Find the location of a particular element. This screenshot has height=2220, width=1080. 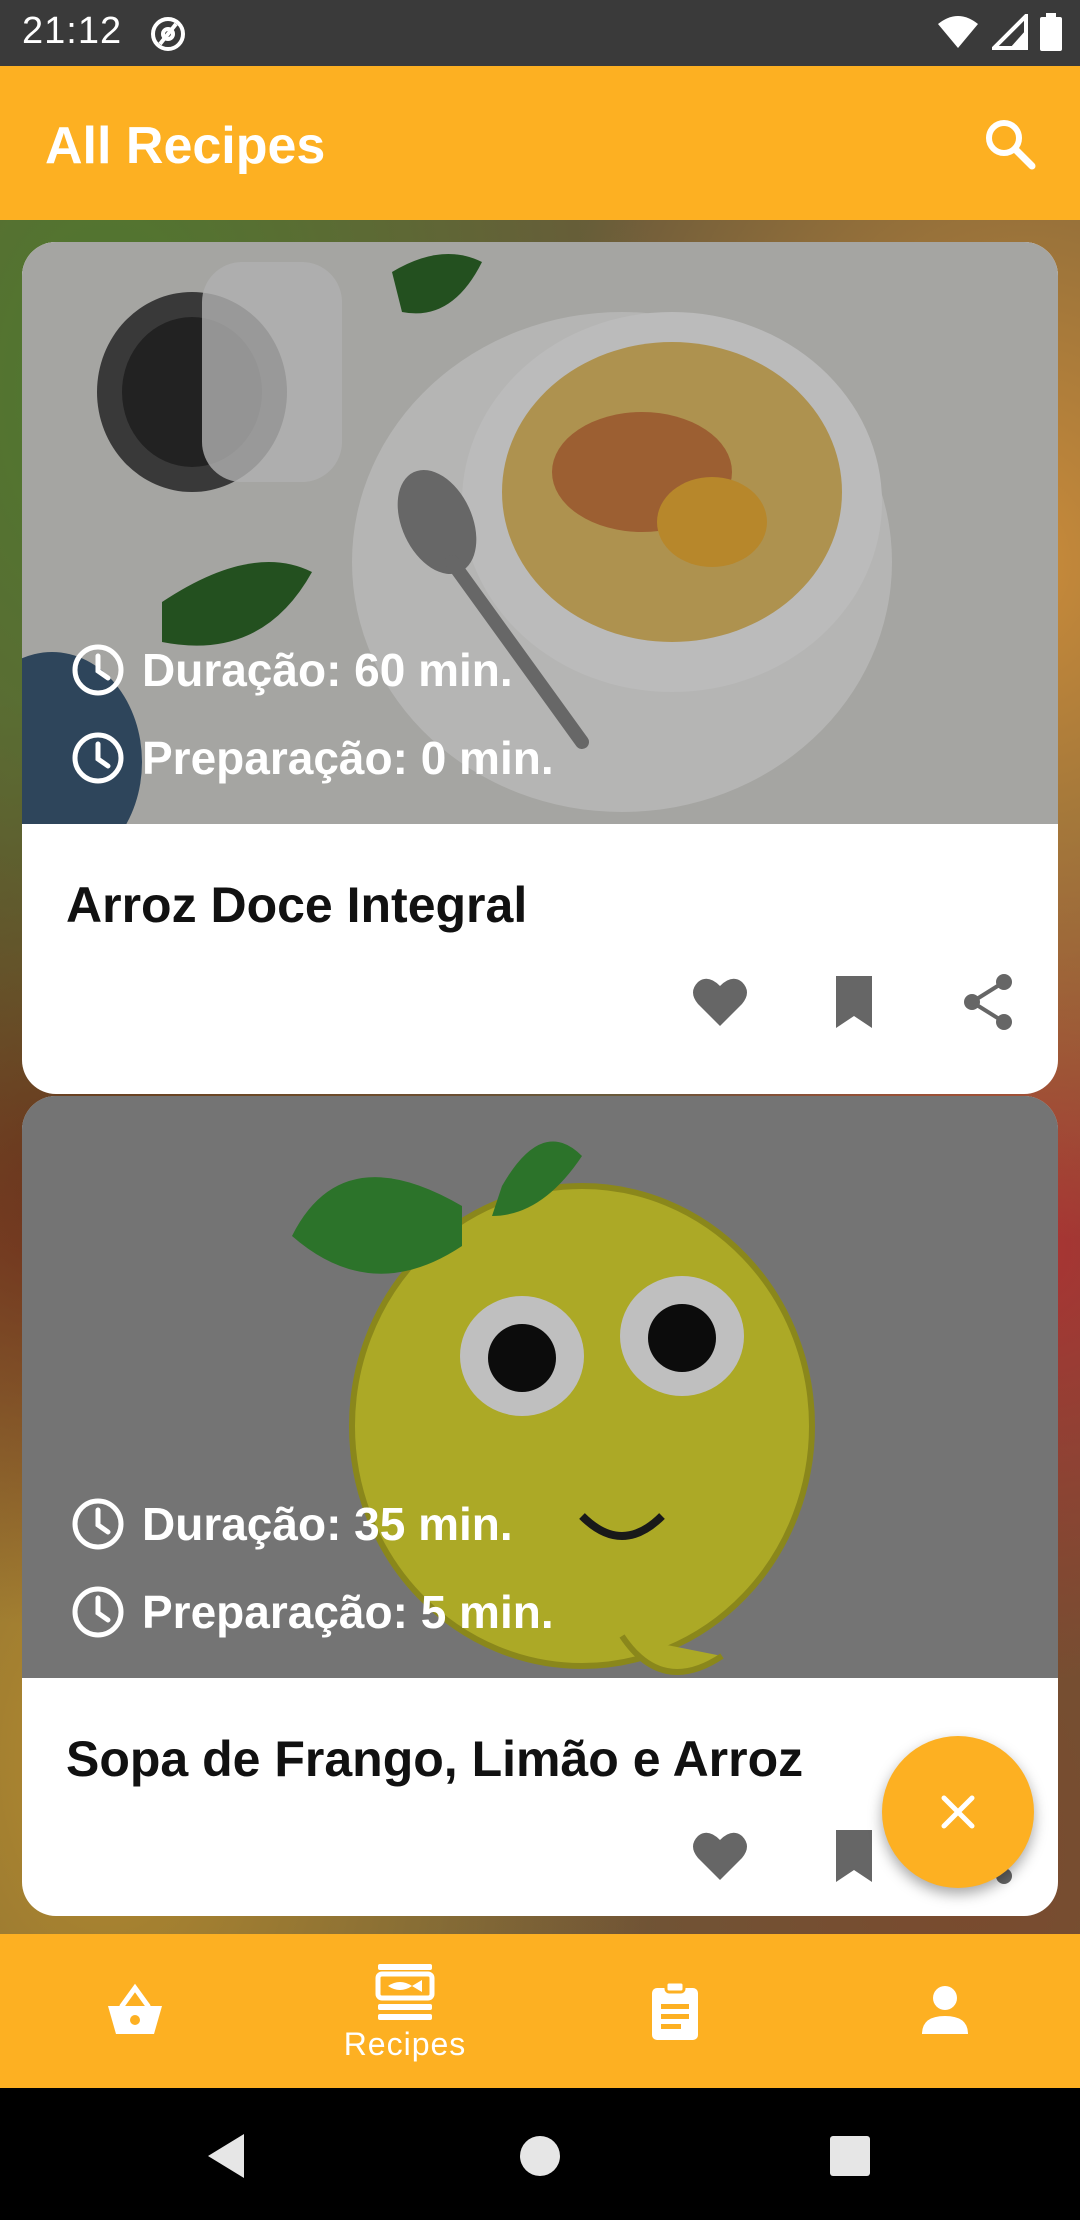

nav-item-basket is located at coordinates (135, 2011).